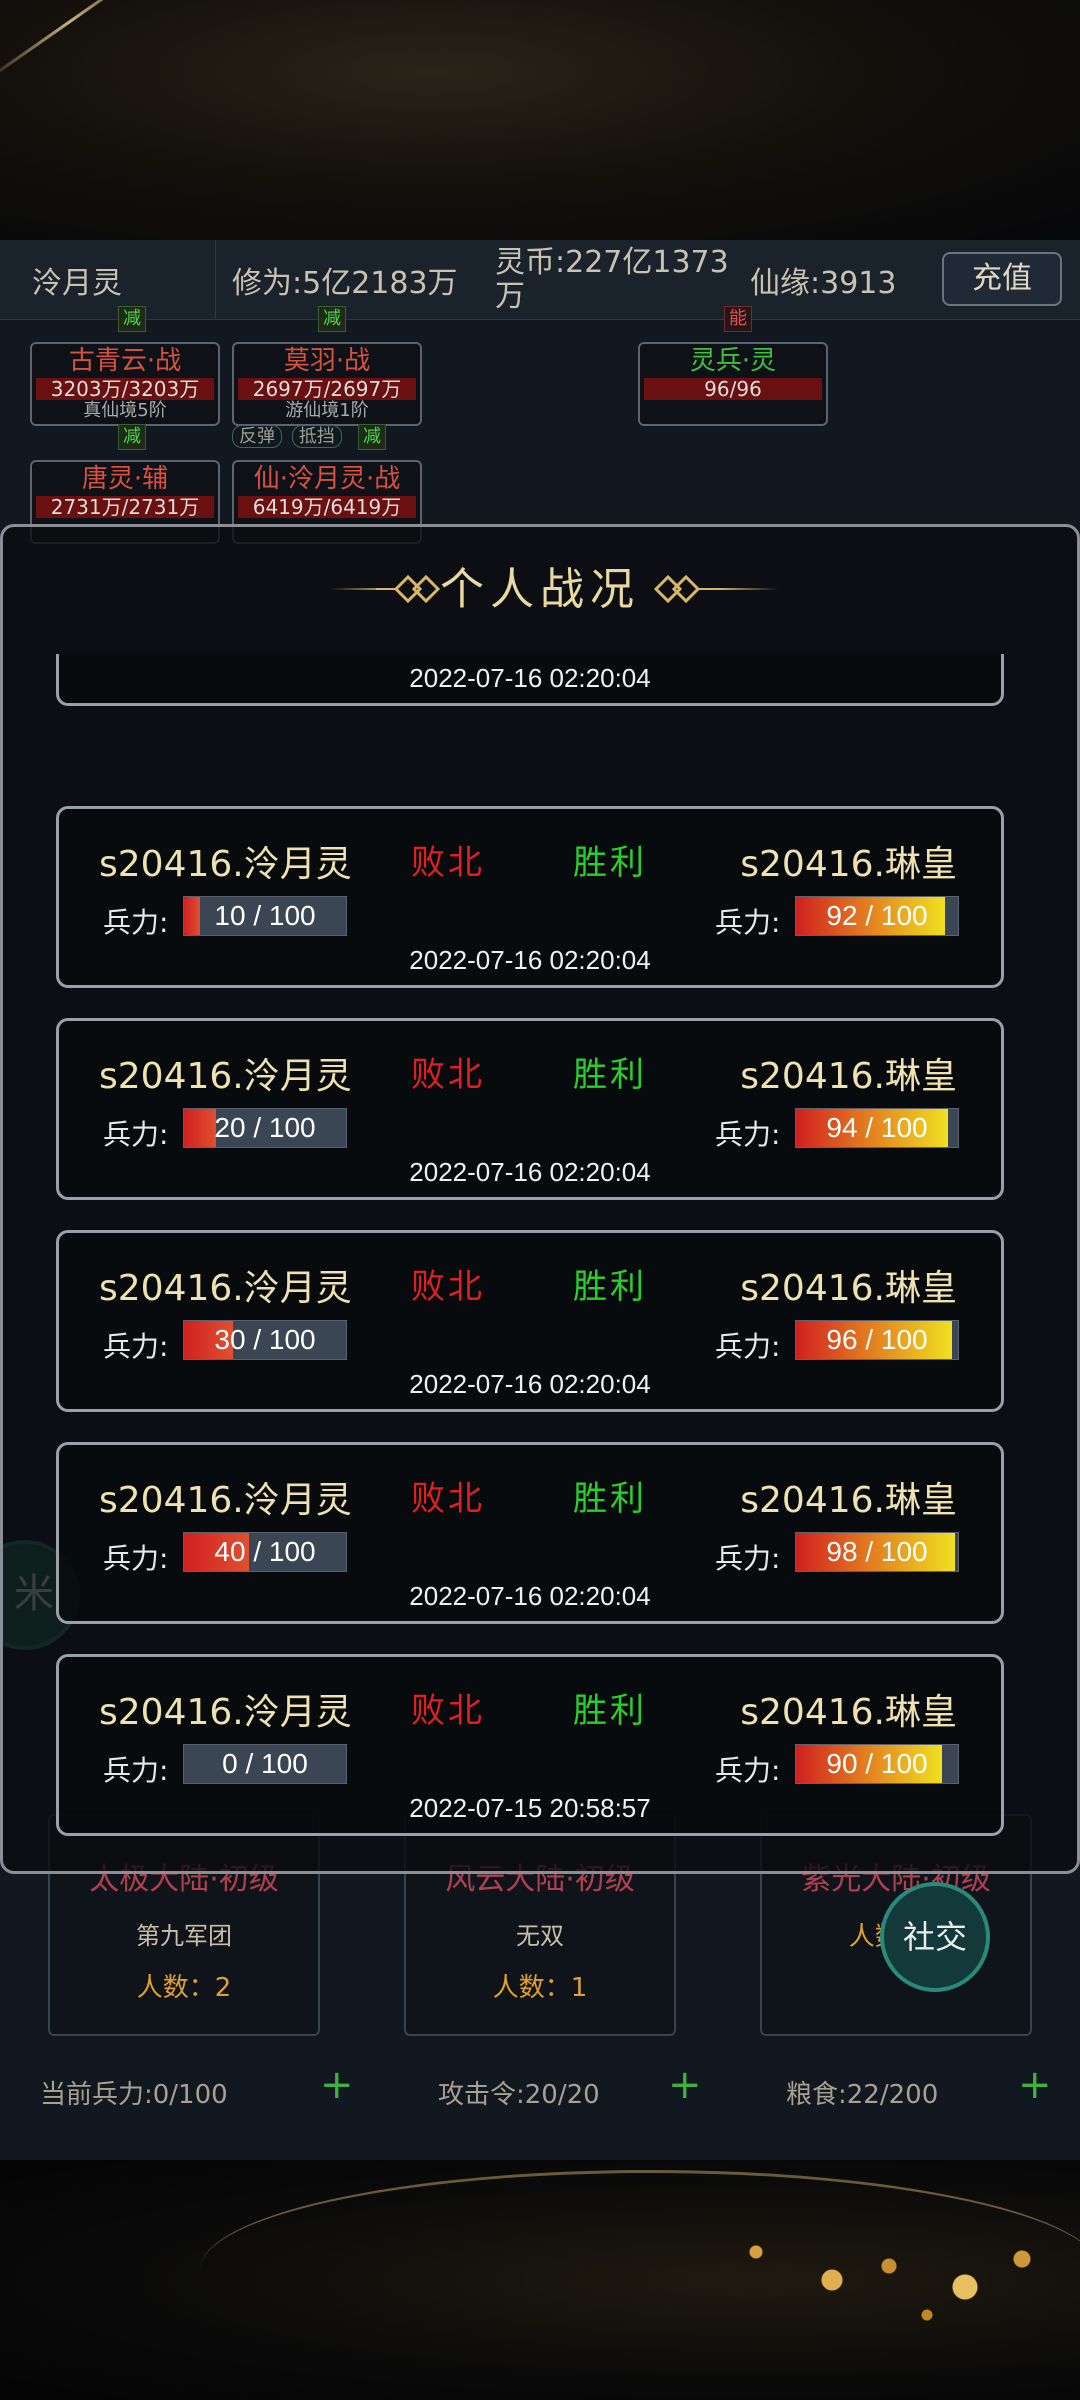 Image resolution: width=1080 pixels, height=2400 pixels. Describe the element at coordinates (215, 280) in the screenshot. I see `divider` at that location.